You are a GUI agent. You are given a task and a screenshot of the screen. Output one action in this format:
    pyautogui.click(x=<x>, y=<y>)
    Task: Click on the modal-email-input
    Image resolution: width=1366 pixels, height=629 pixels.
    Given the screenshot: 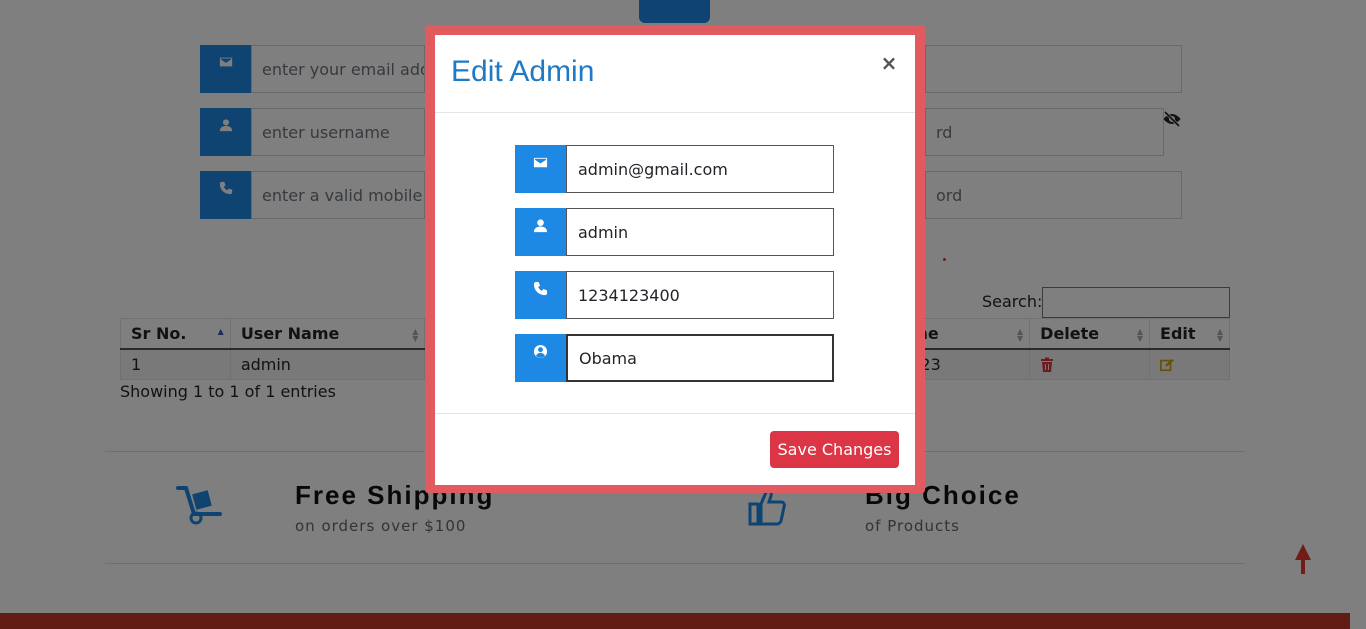 What is the action you would take?
    pyautogui.click(x=700, y=169)
    